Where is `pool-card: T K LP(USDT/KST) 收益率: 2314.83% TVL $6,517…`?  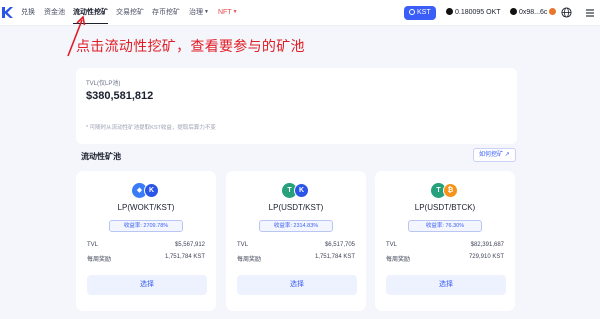
pool-card: T K LP(USDT/KST) 收益率: 2314.83% TVL $6,517… is located at coordinates (296, 241).